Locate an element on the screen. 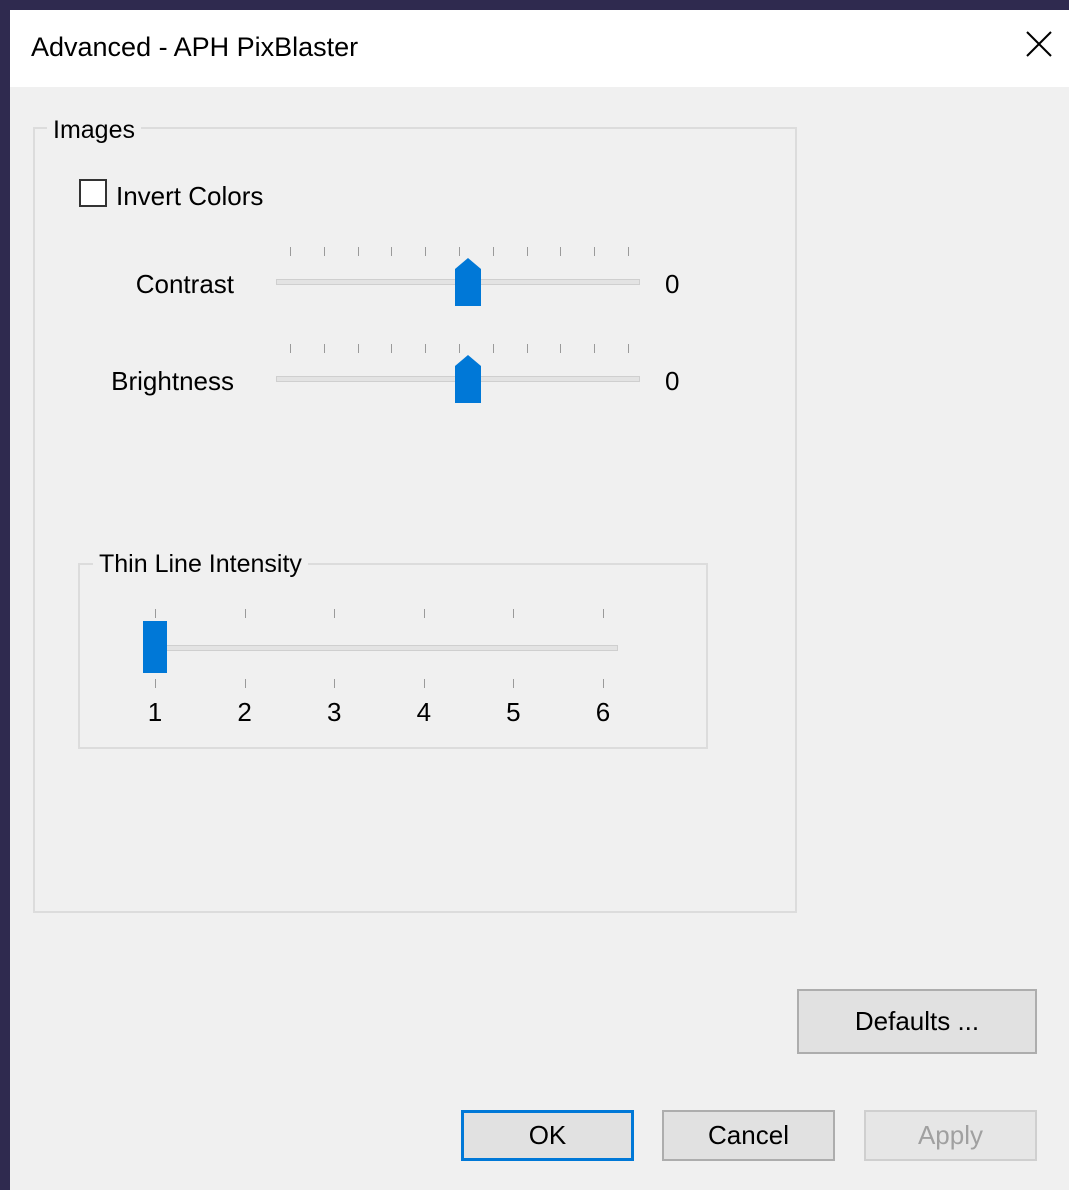  tick-label: 6 is located at coordinates (603, 712).